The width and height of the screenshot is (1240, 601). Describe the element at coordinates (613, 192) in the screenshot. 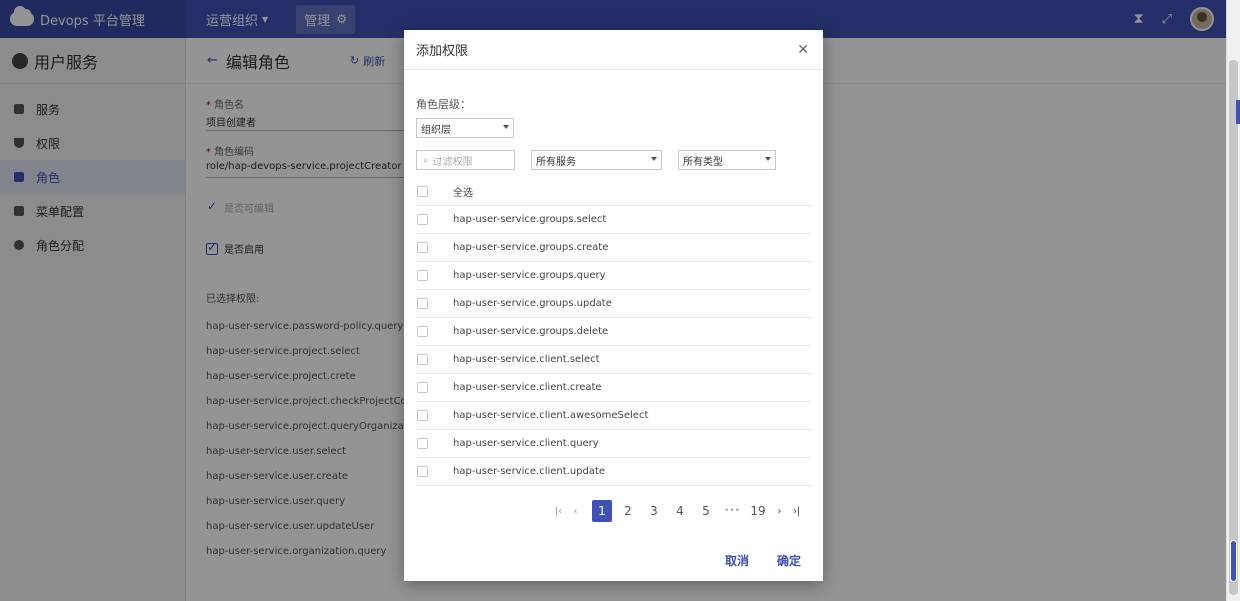

I see `table-header-row: 全选` at that location.